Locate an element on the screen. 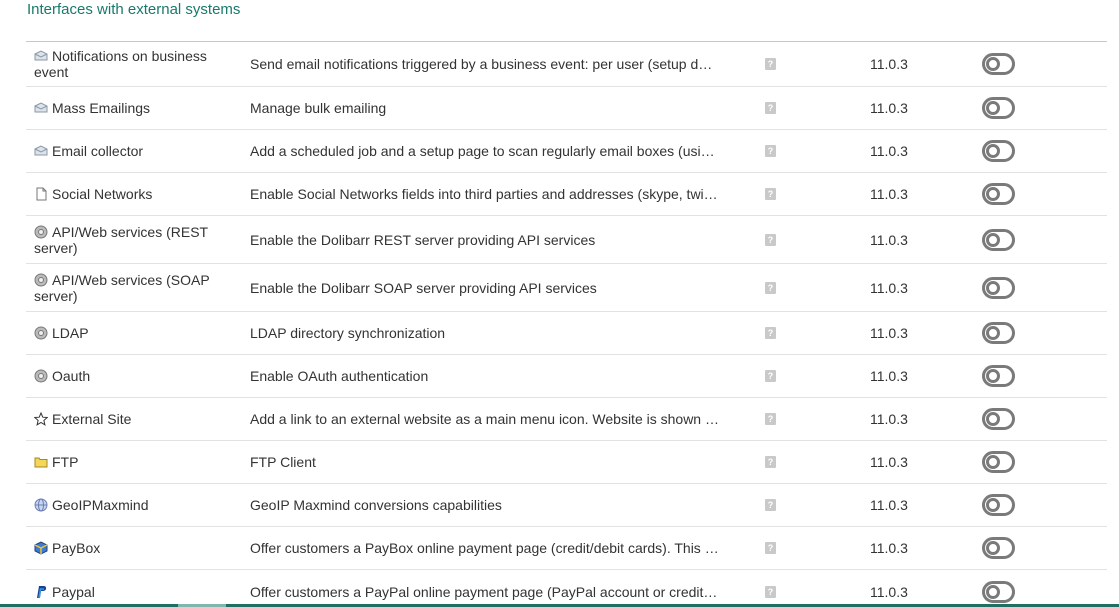  module-name: Notifications on business event is located at coordinates (120, 64).